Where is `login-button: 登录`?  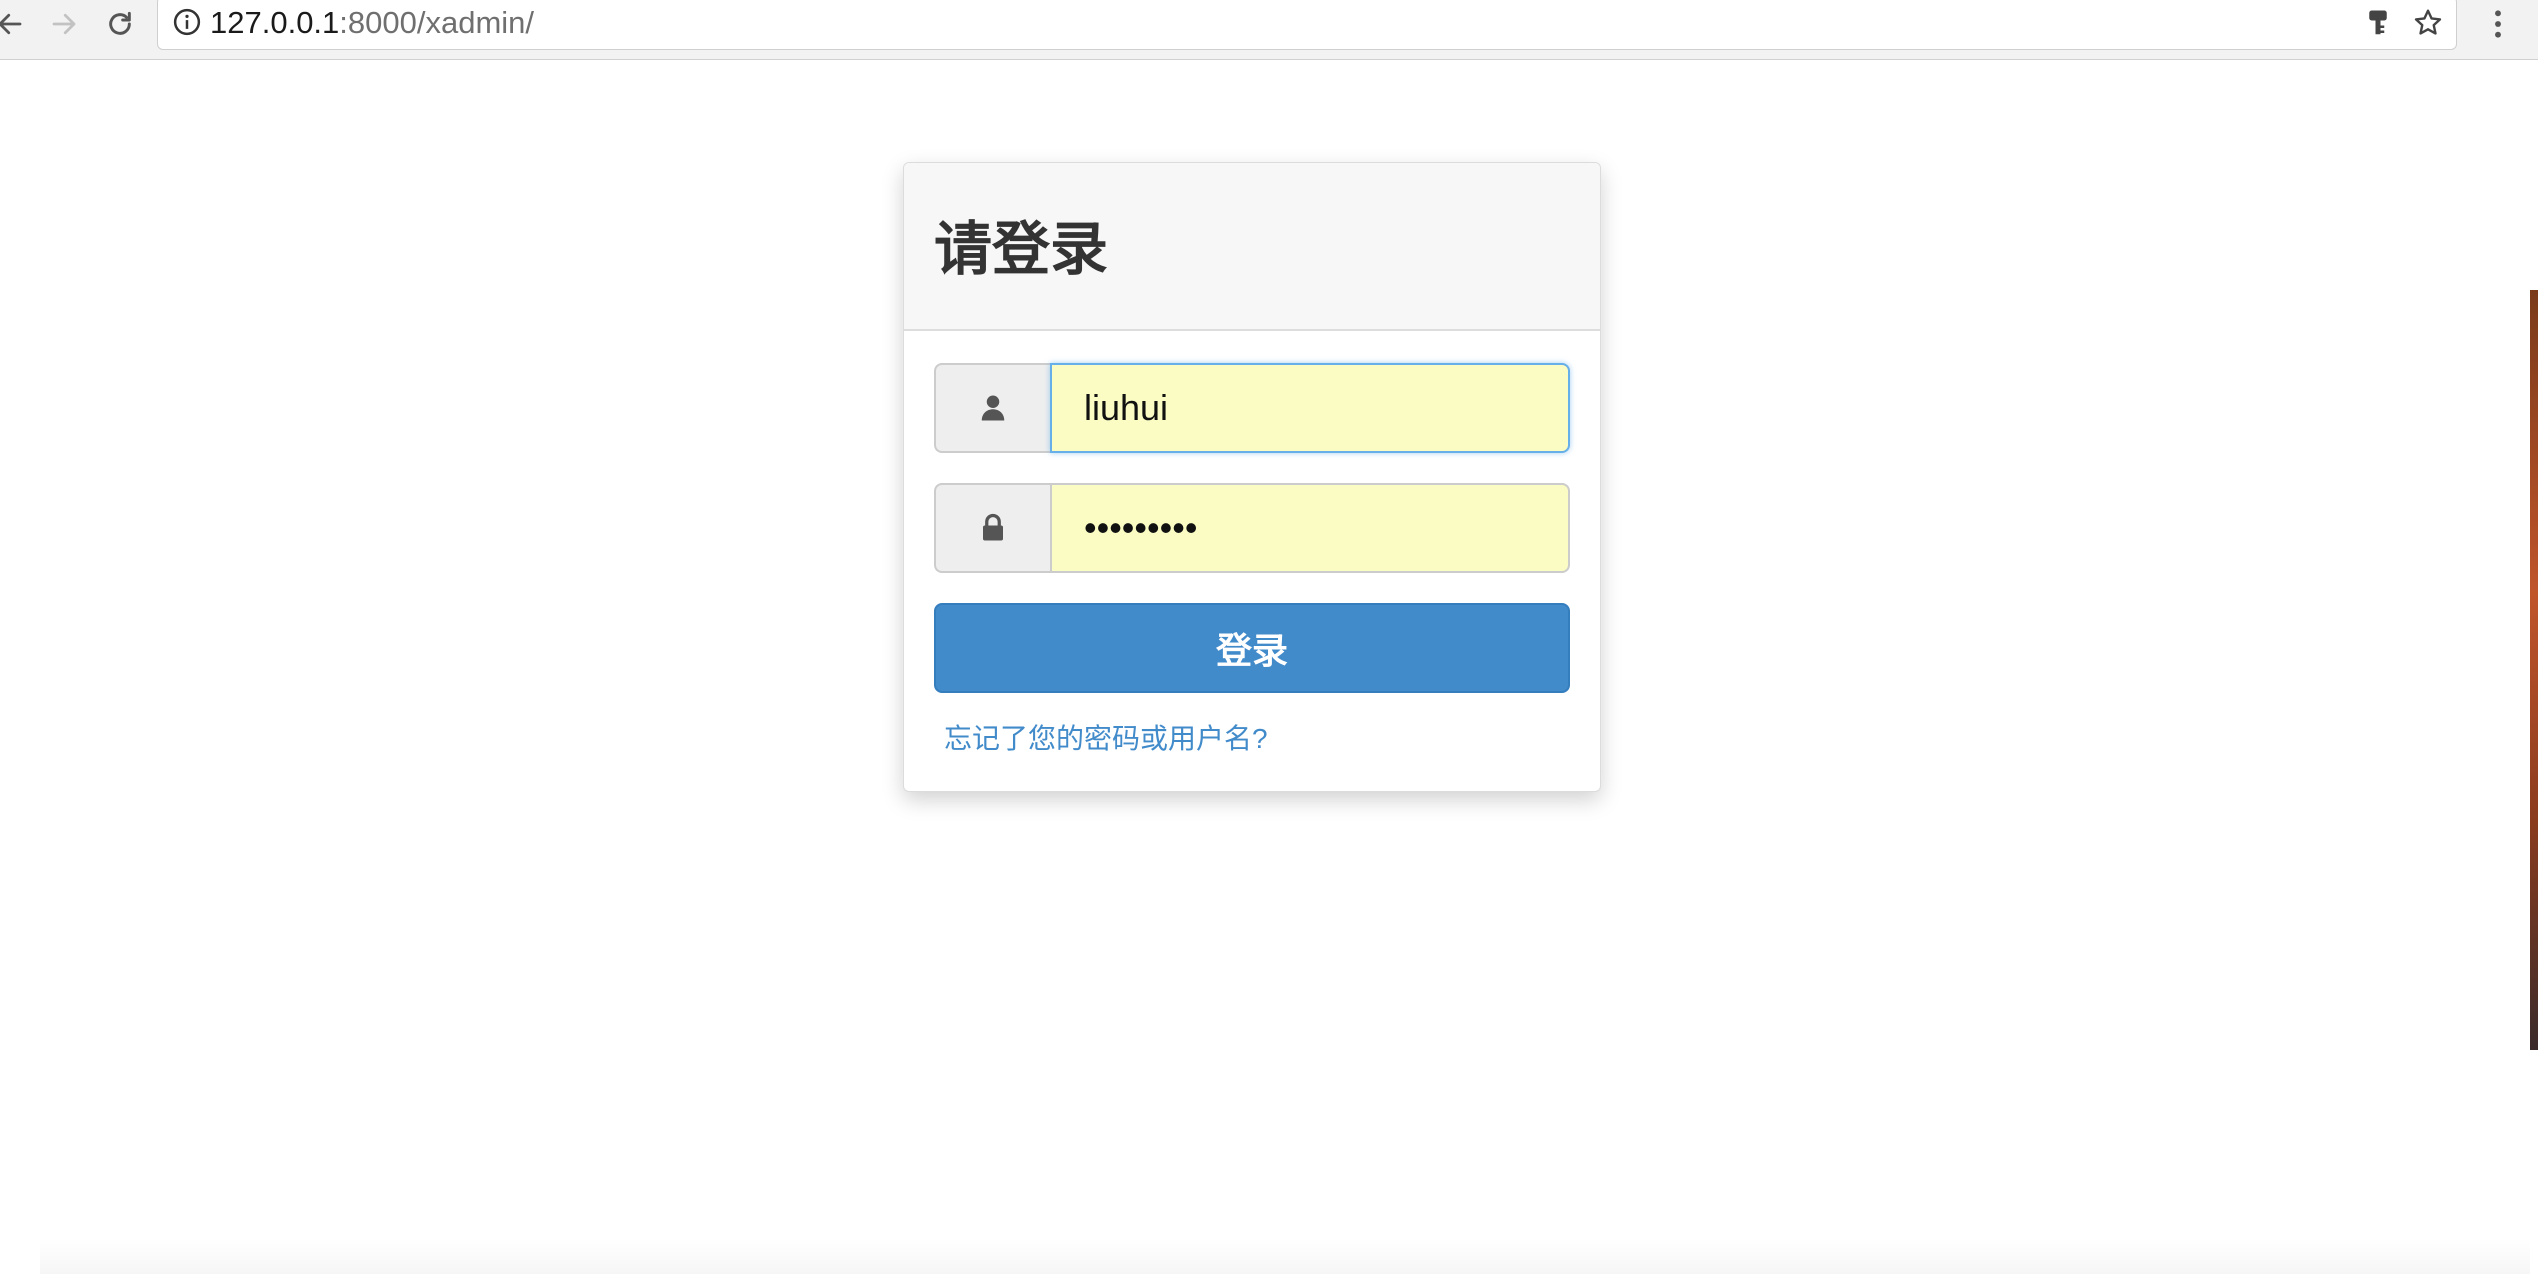 login-button: 登录 is located at coordinates (1252, 648).